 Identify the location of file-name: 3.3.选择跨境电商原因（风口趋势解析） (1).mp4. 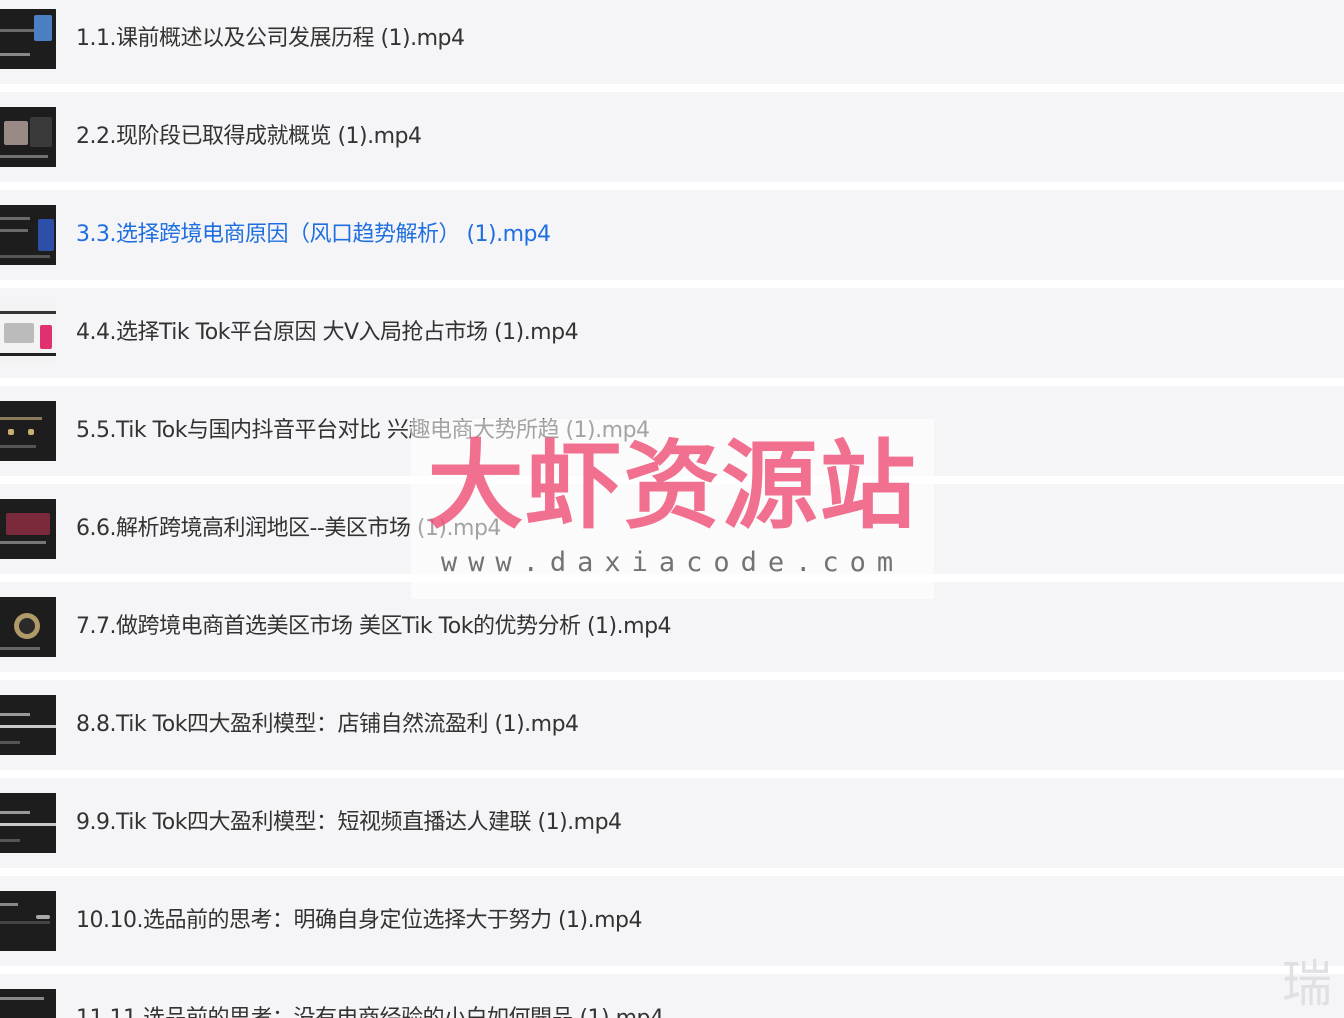
(313, 235).